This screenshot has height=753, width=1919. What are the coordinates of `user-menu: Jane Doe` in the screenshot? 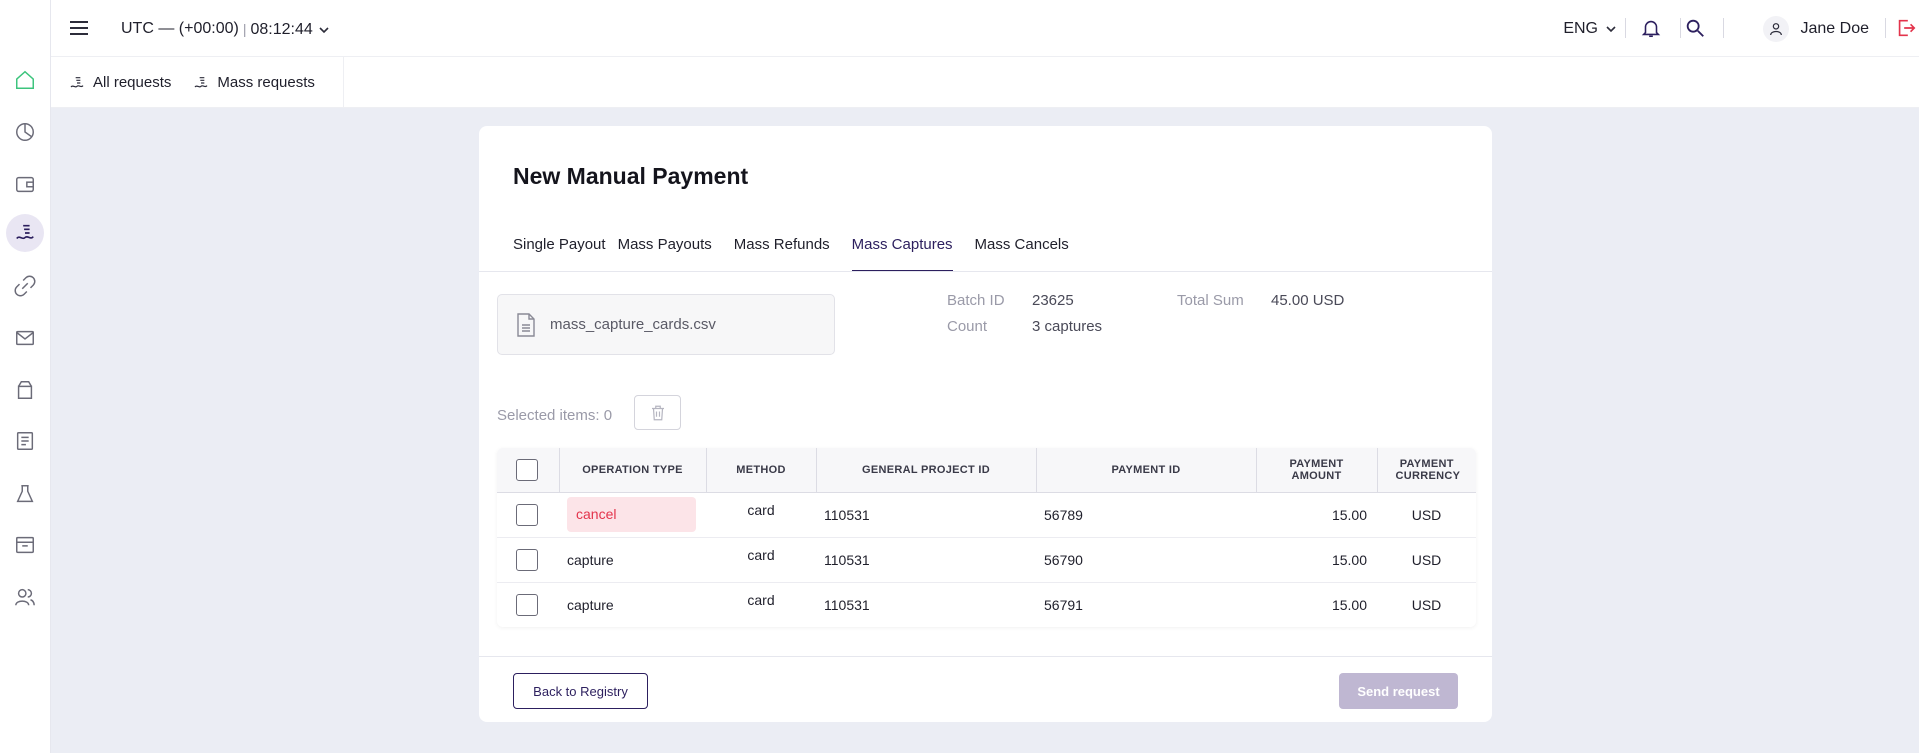 It's located at (1816, 29).